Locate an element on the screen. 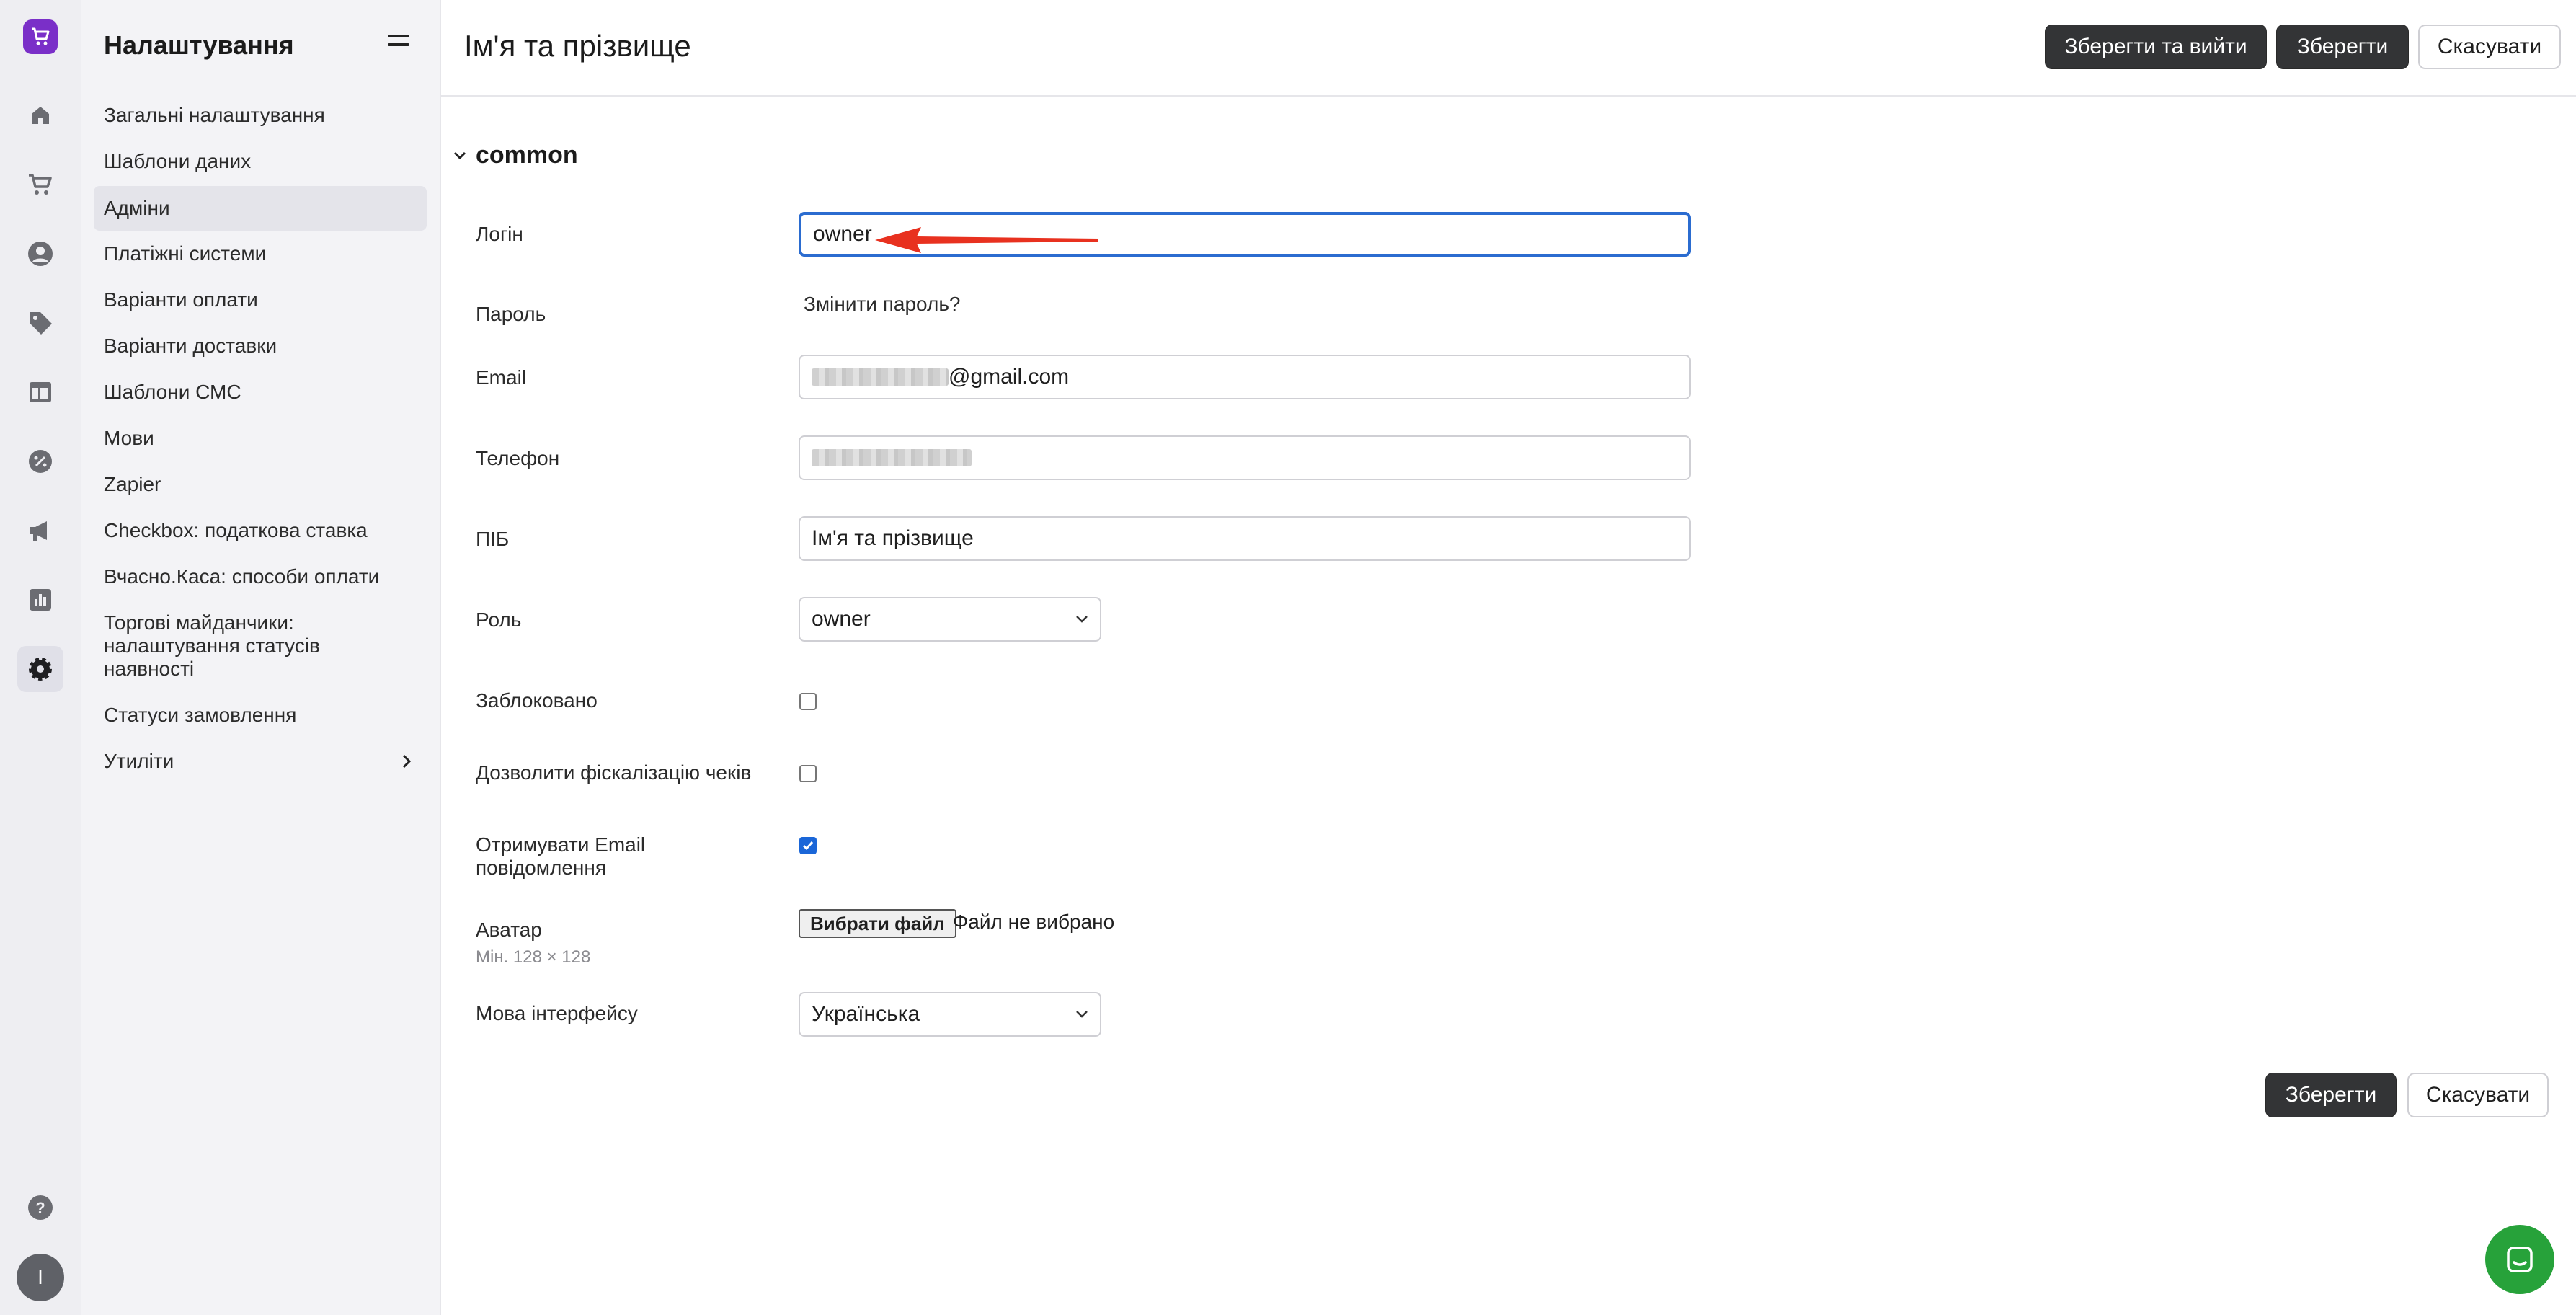 This screenshot has width=2576, height=1315. footer-save-button: Зберегти is located at coordinates (2331, 1095).